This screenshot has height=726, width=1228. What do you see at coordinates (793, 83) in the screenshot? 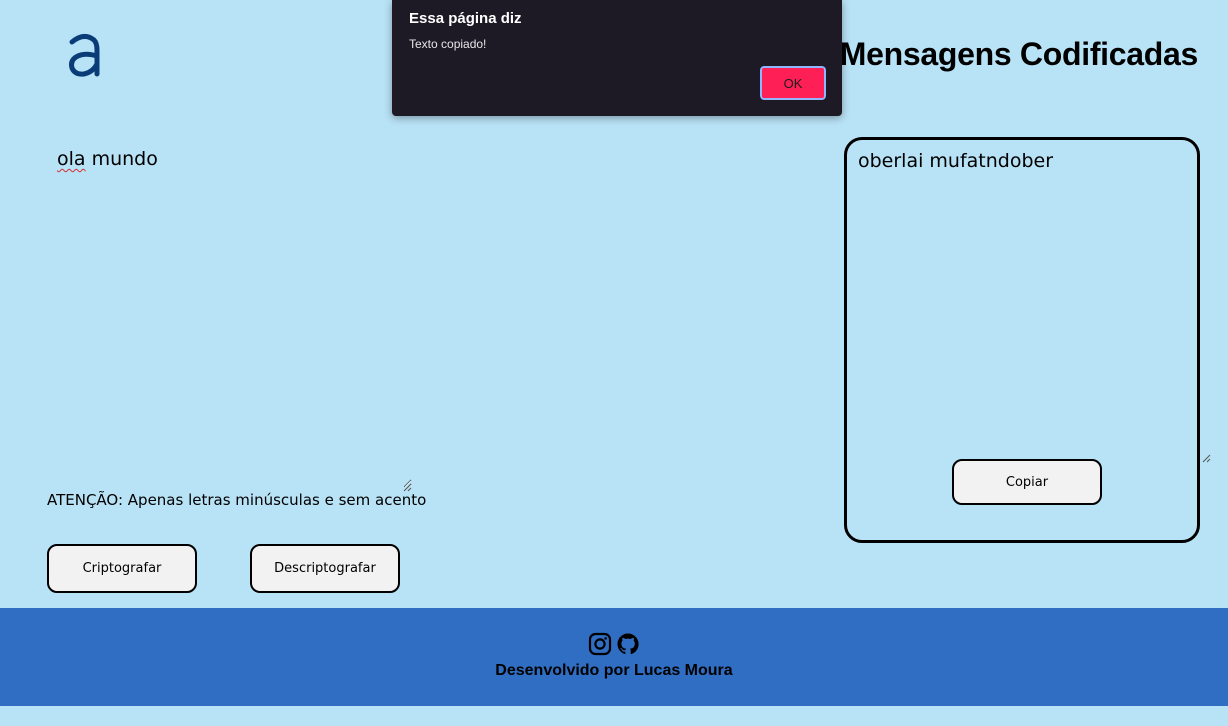
I see `dialog-ok-button: OK` at bounding box center [793, 83].